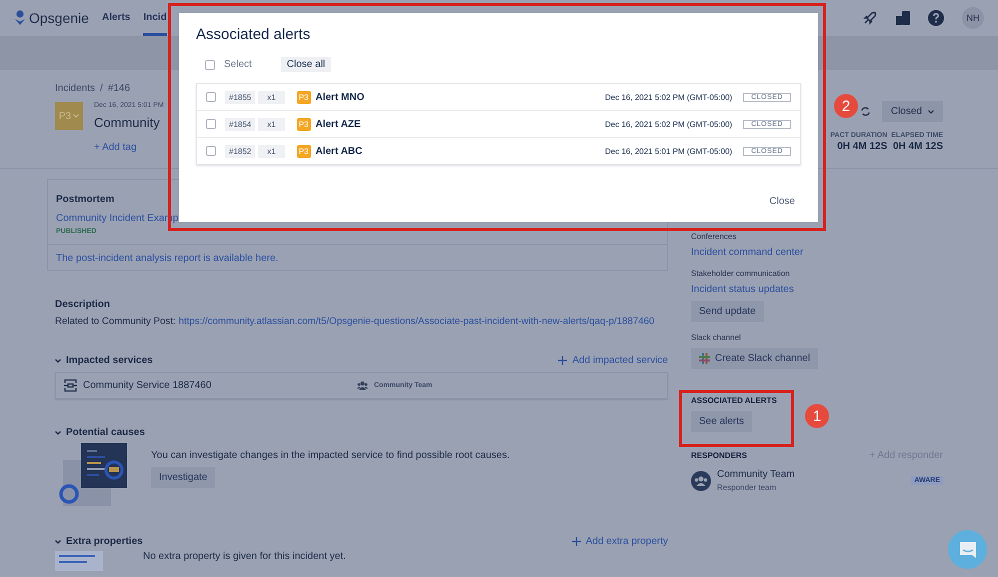  What do you see at coordinates (240, 151) in the screenshot?
I see `alert-id: #1852` at bounding box center [240, 151].